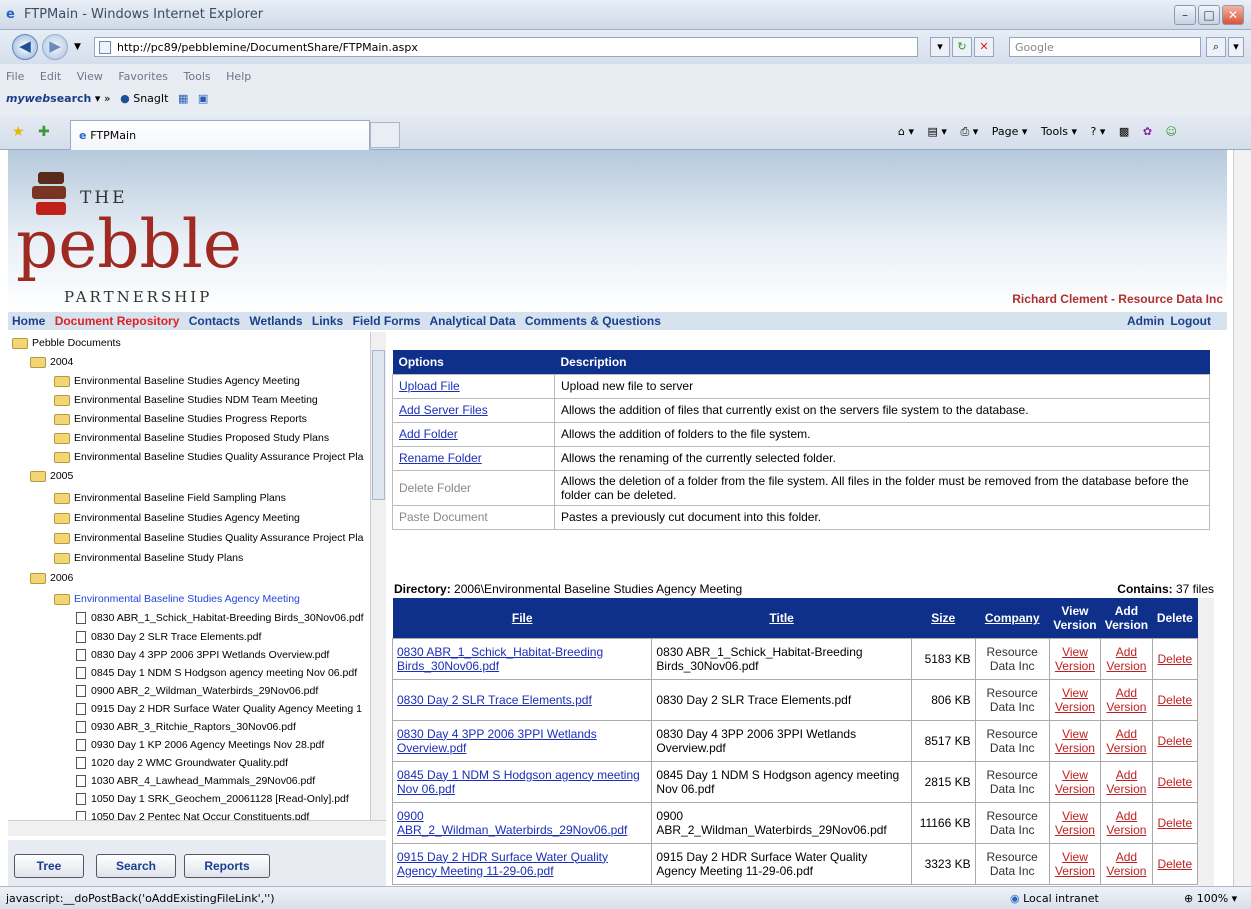  I want to click on research-icon: ▩, so click(1124, 131).